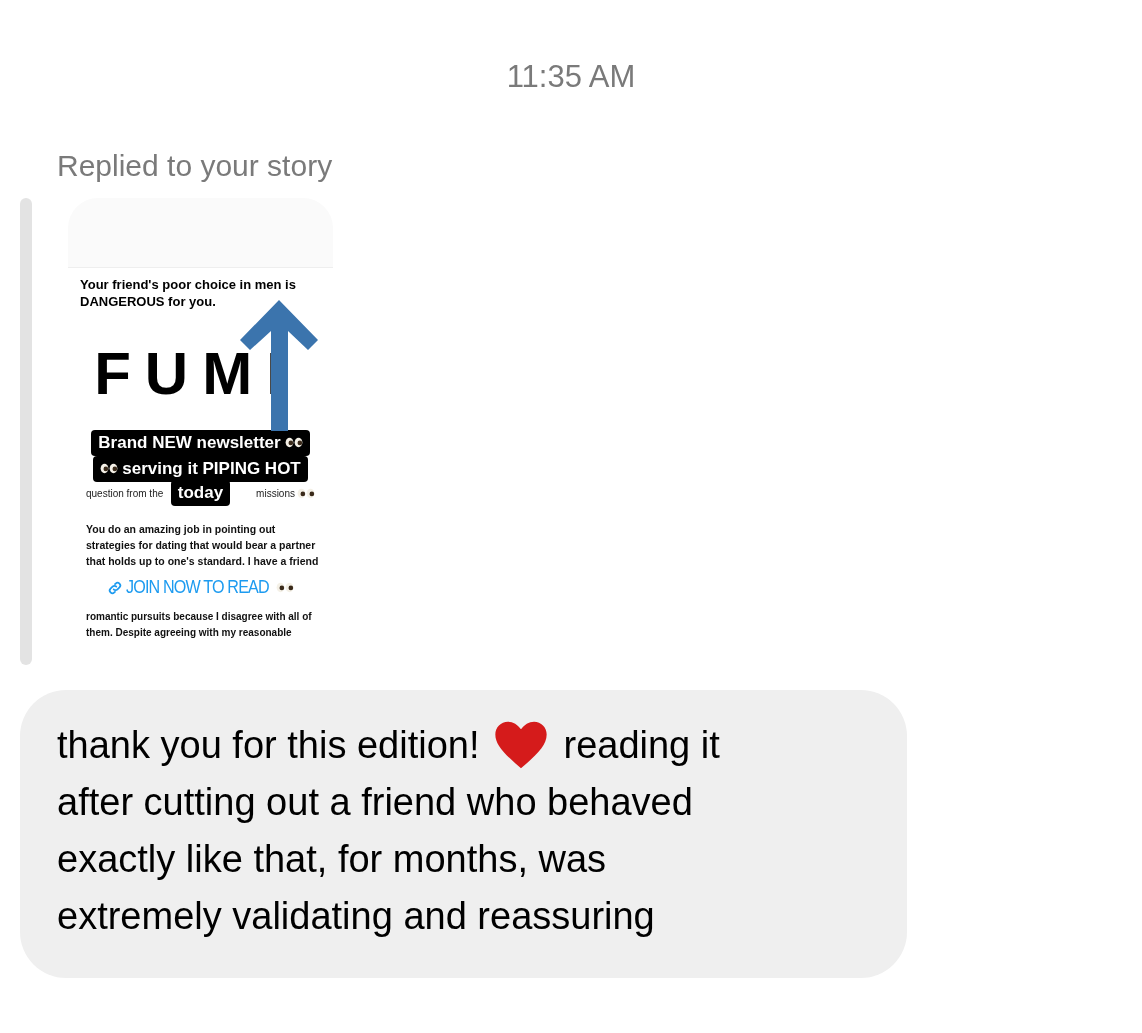  Describe the element at coordinates (125, 494) in the screenshot. I see `story-text: question from the` at that location.